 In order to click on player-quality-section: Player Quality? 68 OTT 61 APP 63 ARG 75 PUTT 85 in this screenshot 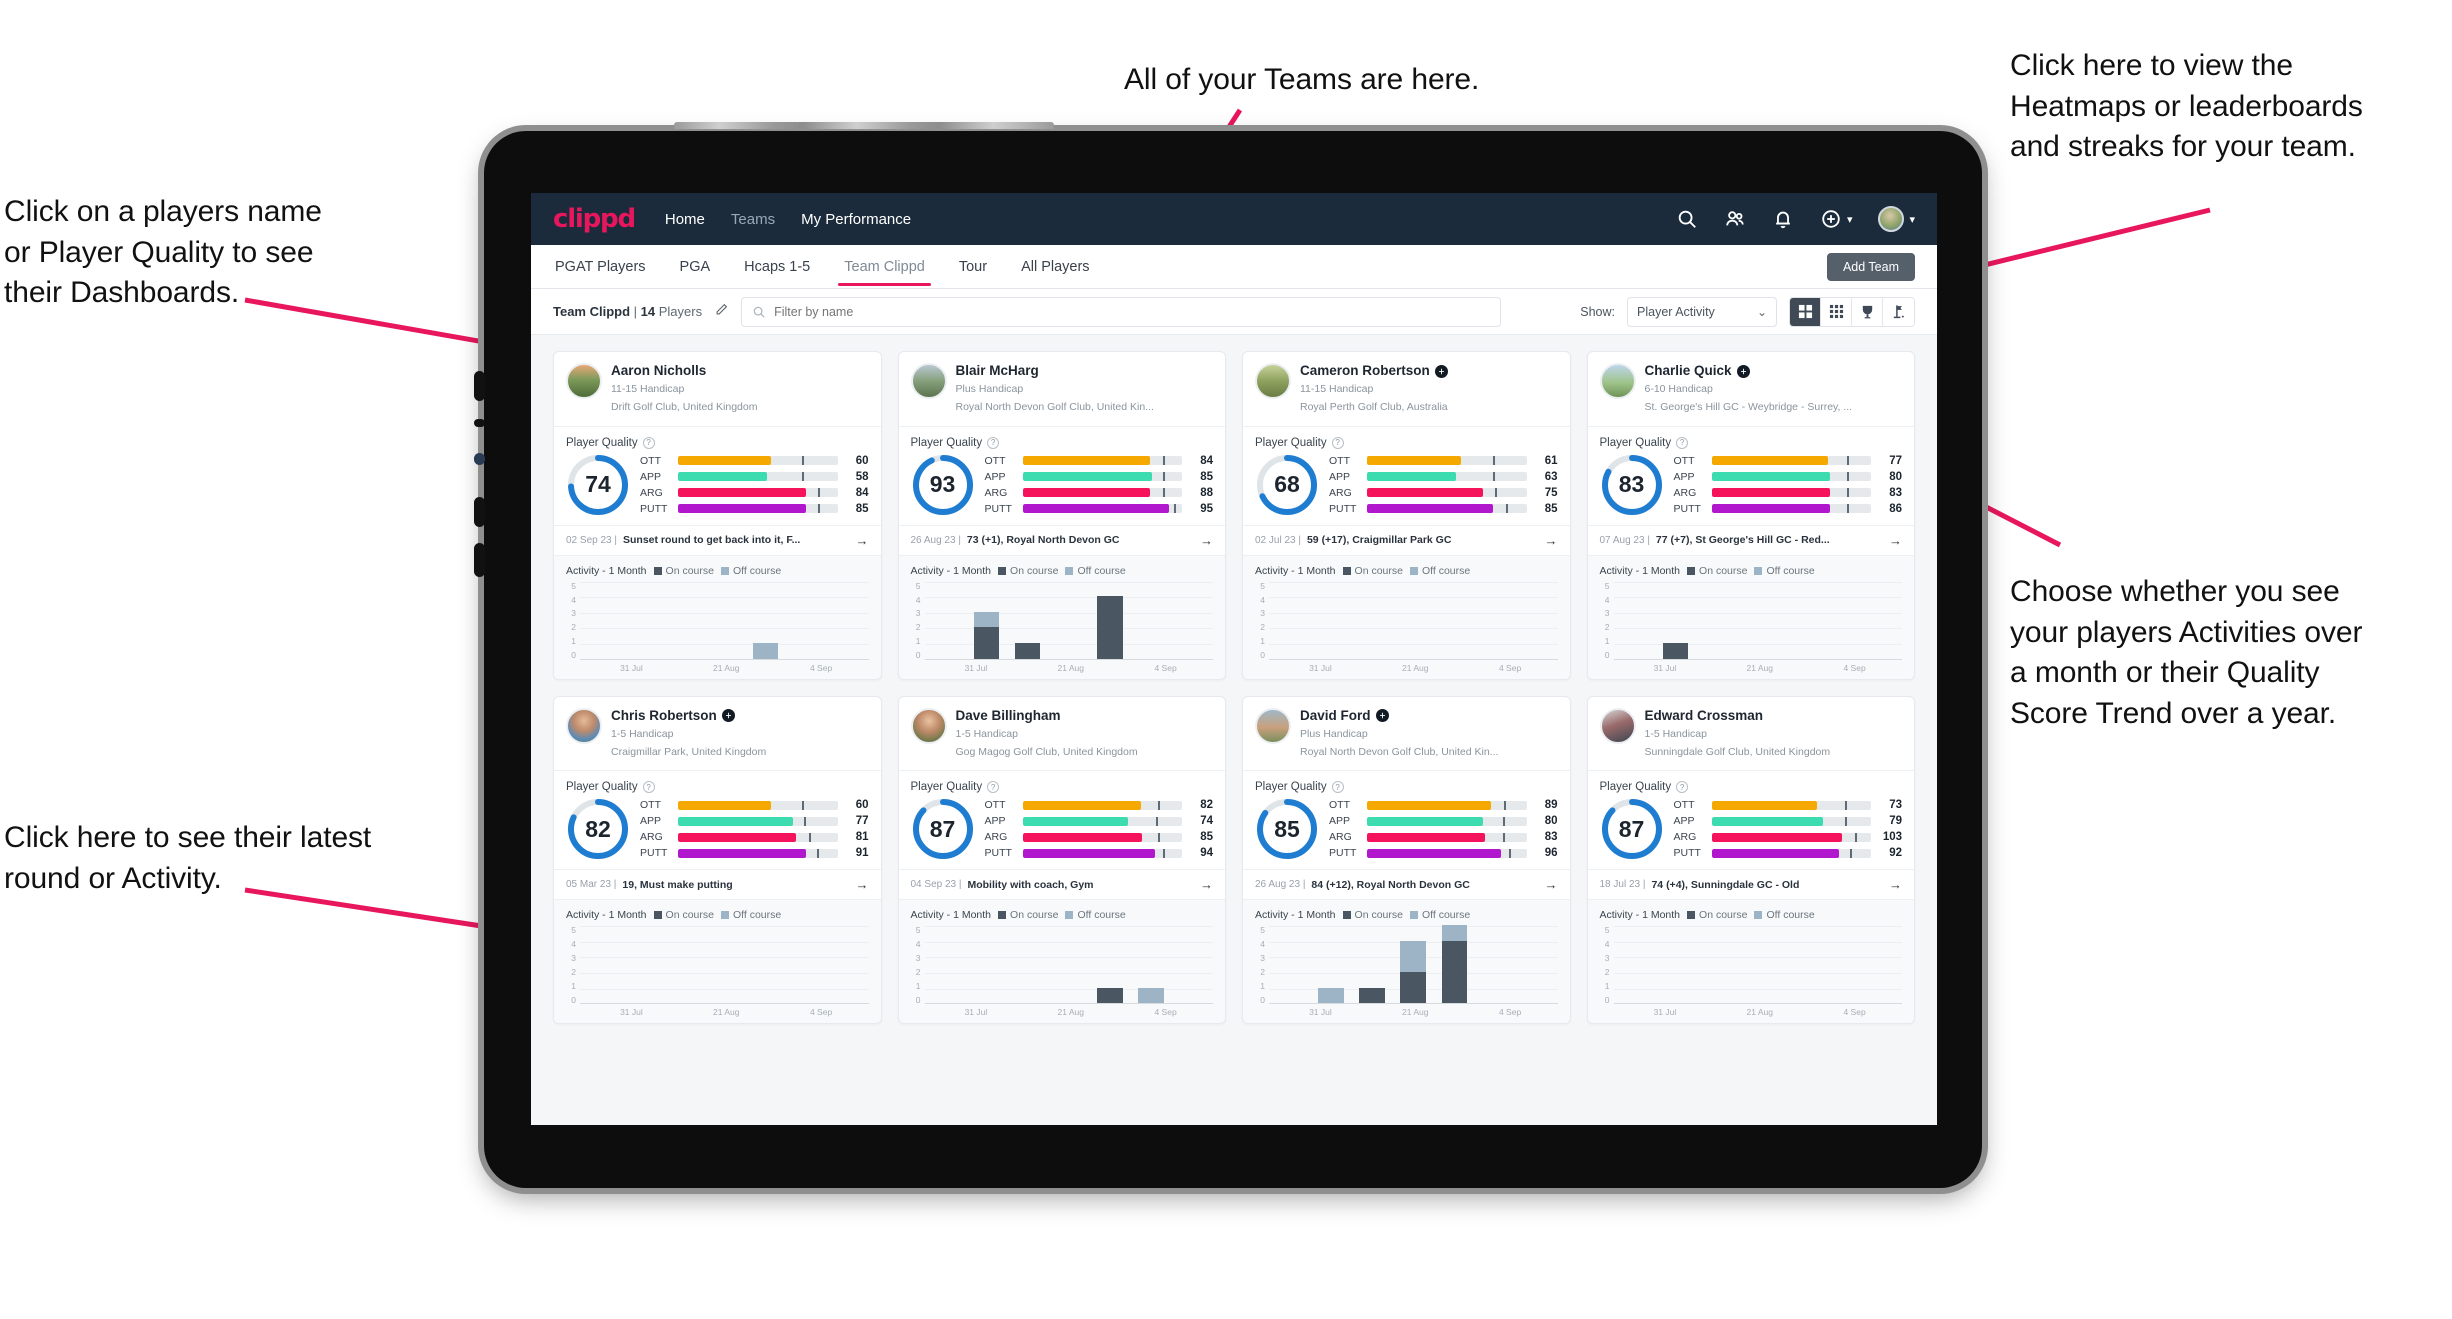, I will do `click(1406, 476)`.